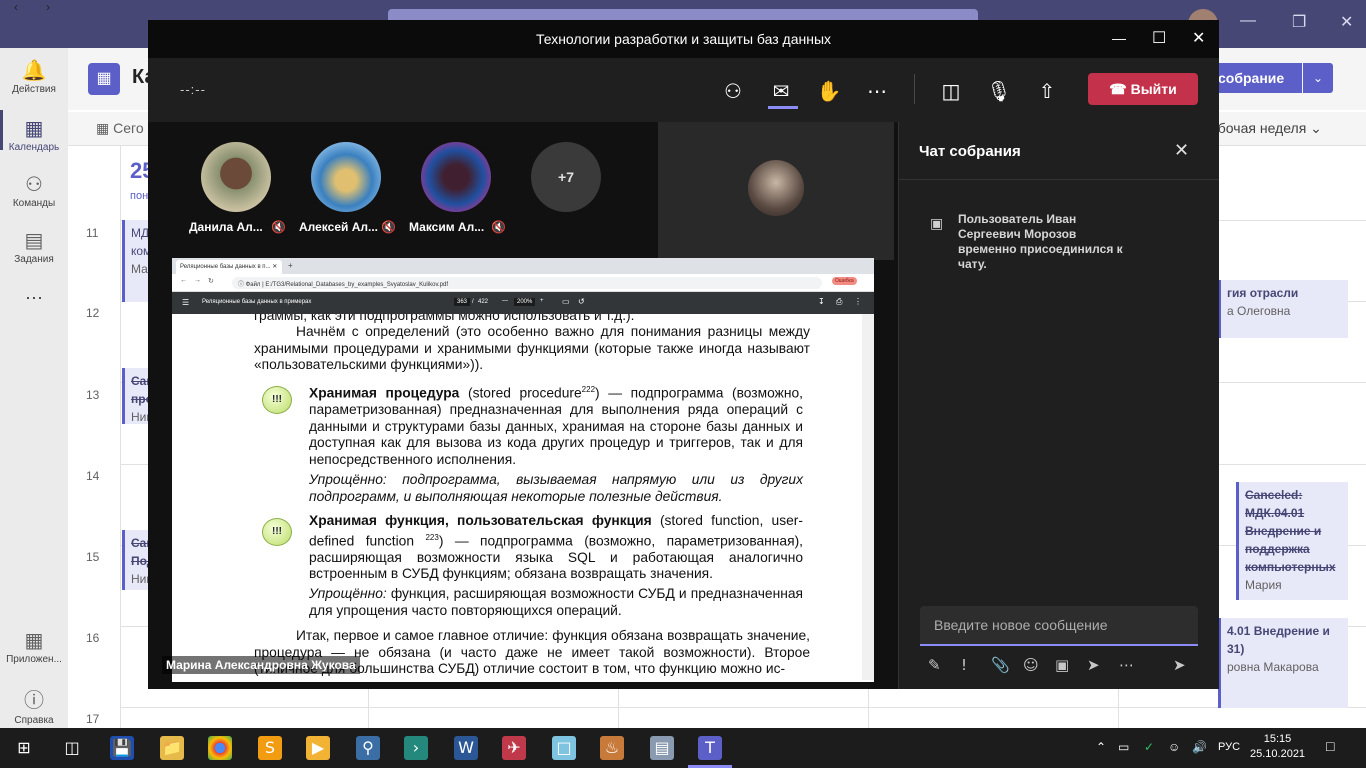 This screenshot has height=768, width=1366. Describe the element at coordinates (416, 748) in the screenshot. I see `terminal-icon: ›` at that location.